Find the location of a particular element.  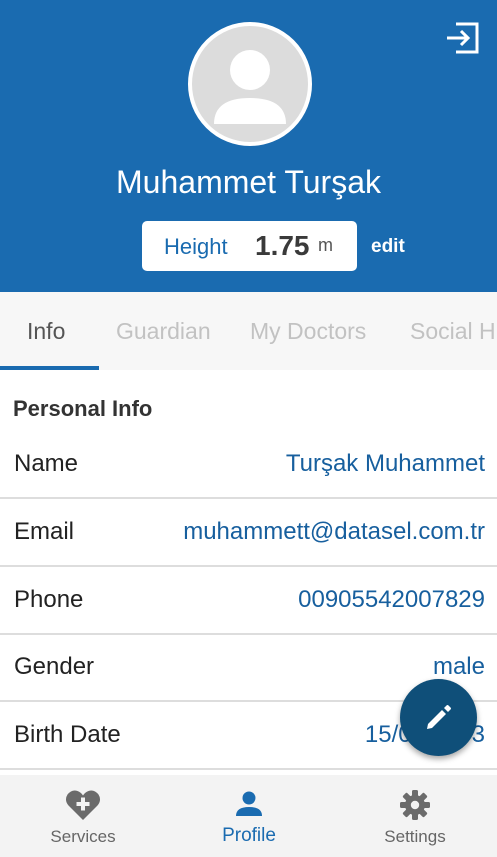

height-value: 1.75 is located at coordinates (282, 245).